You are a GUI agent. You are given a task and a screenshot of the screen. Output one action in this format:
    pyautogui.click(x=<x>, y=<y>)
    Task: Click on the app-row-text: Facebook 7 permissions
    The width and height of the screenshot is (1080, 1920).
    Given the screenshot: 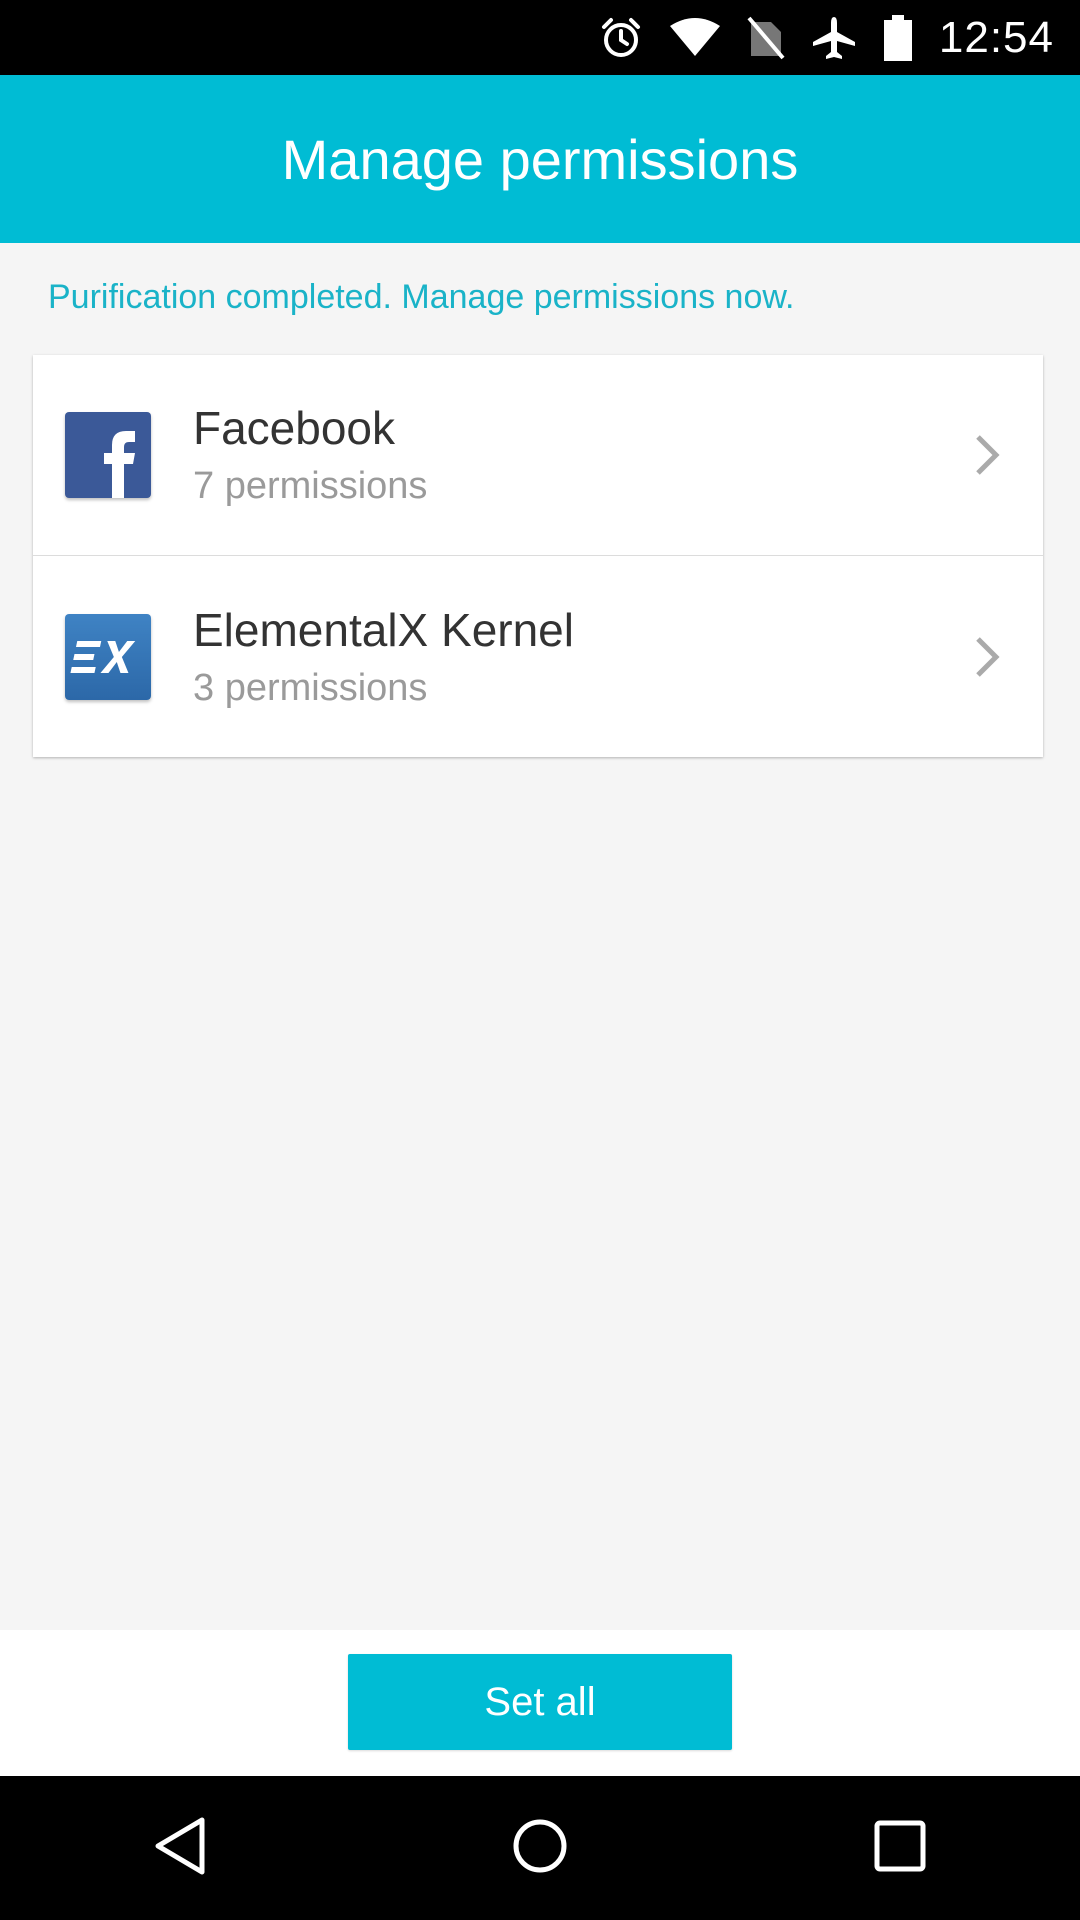 What is the action you would take?
    pyautogui.click(x=310, y=455)
    